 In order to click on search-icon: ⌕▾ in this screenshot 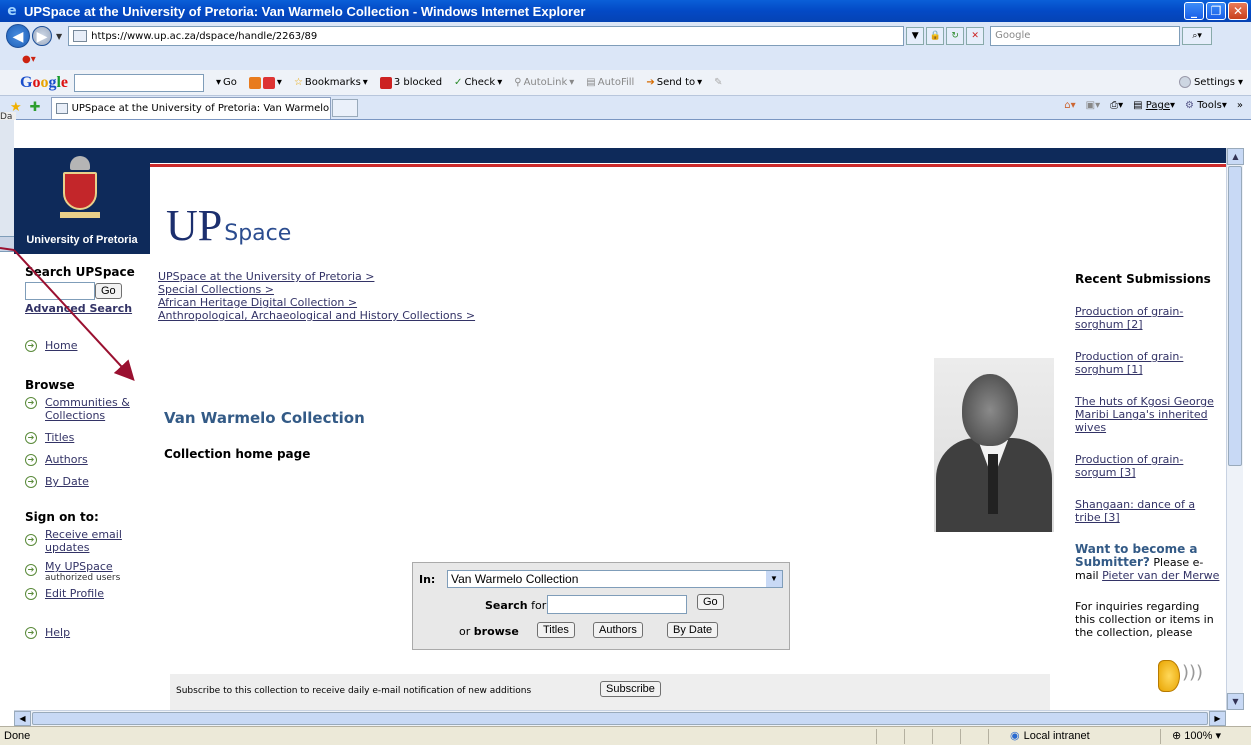, I will do `click(1197, 36)`.